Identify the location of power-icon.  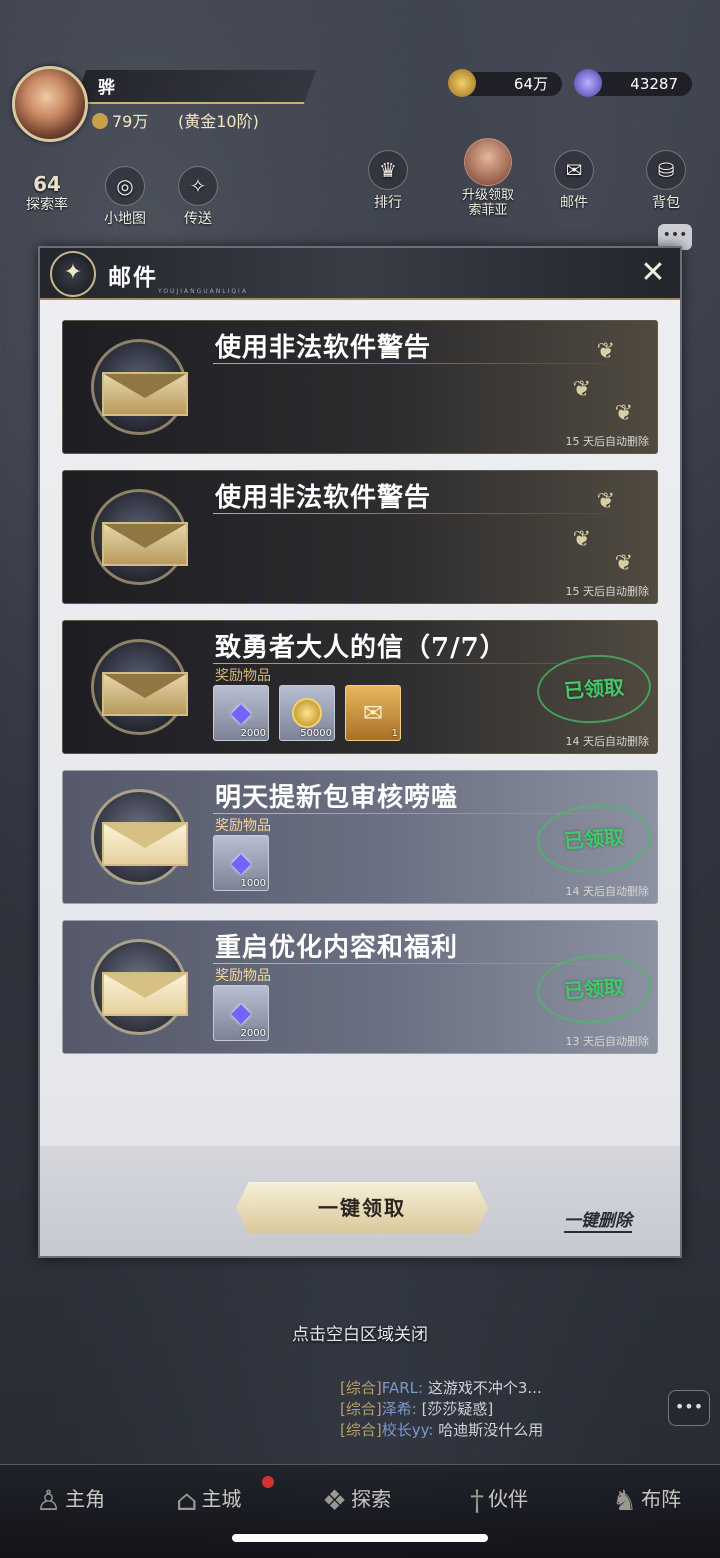
(100, 121).